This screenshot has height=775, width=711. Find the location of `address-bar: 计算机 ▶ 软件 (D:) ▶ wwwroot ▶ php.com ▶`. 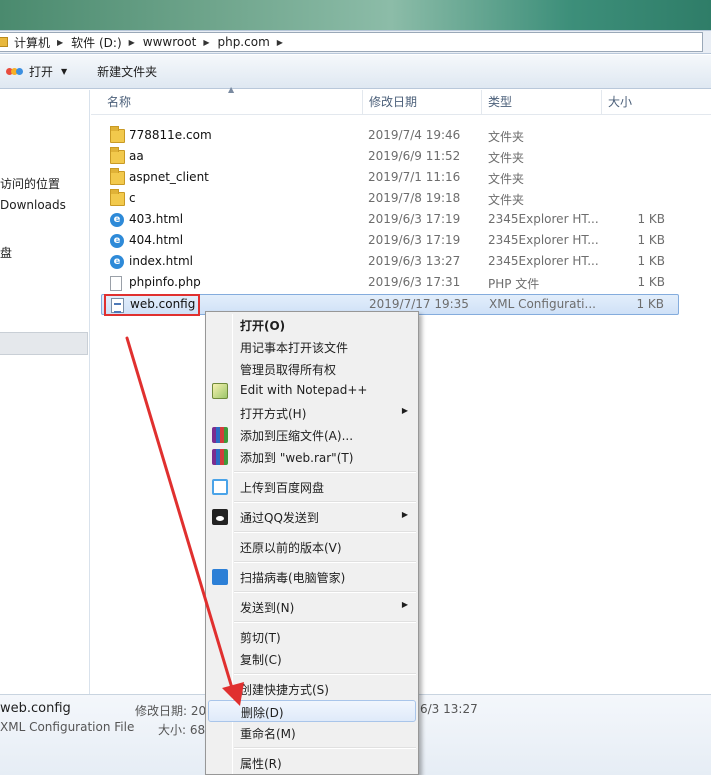

address-bar: 计算机 ▶ 软件 (D:) ▶ wwwroot ▶ php.com ▶ is located at coordinates (355, 42).